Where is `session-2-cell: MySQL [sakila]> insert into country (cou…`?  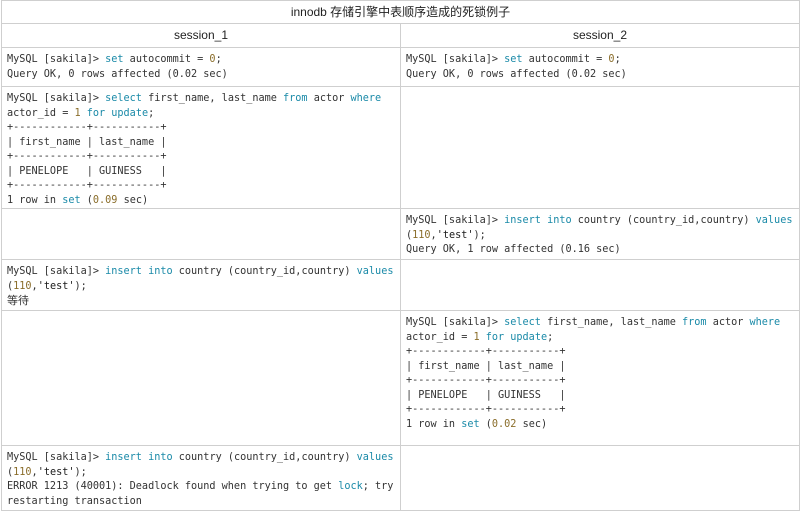
session-2-cell: MySQL [sakila]> insert into country (cou… is located at coordinates (600, 234).